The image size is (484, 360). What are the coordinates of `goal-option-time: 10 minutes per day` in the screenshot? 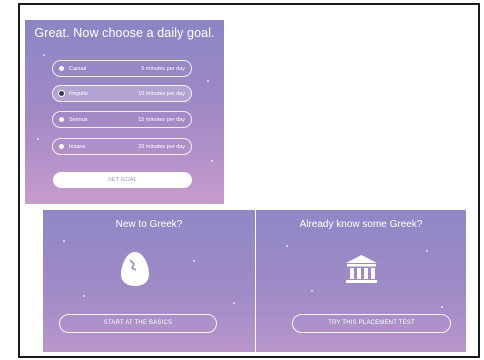 It's located at (161, 93).